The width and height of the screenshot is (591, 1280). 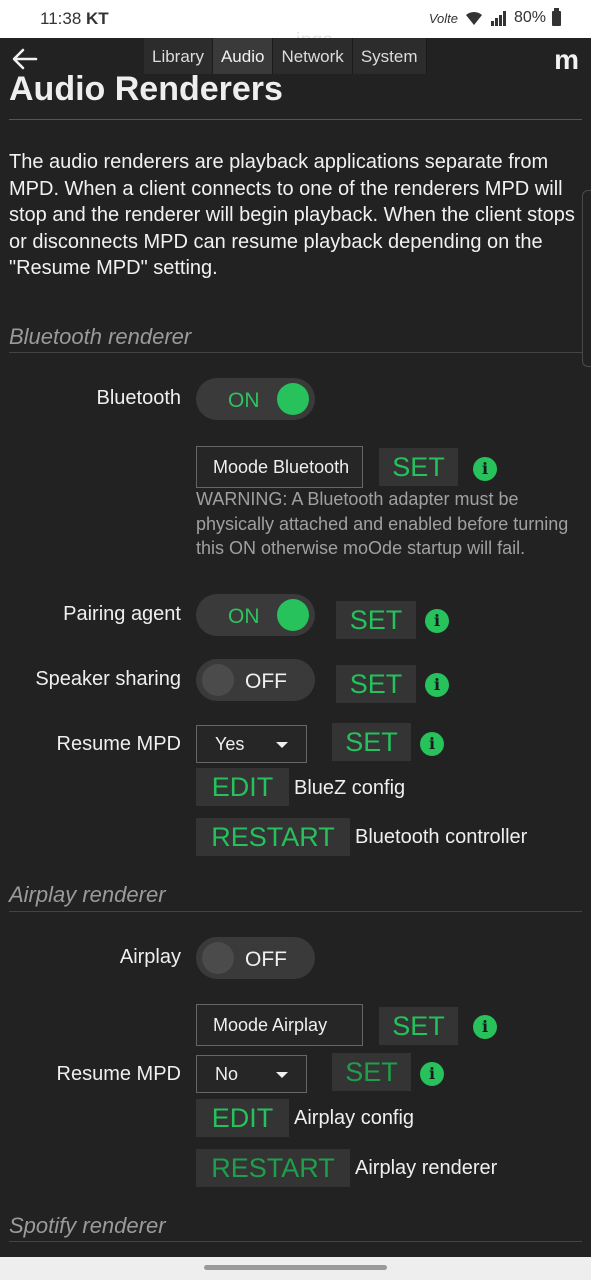 I want to click on speaker-sharing-set-button: SET, so click(x=376, y=684).